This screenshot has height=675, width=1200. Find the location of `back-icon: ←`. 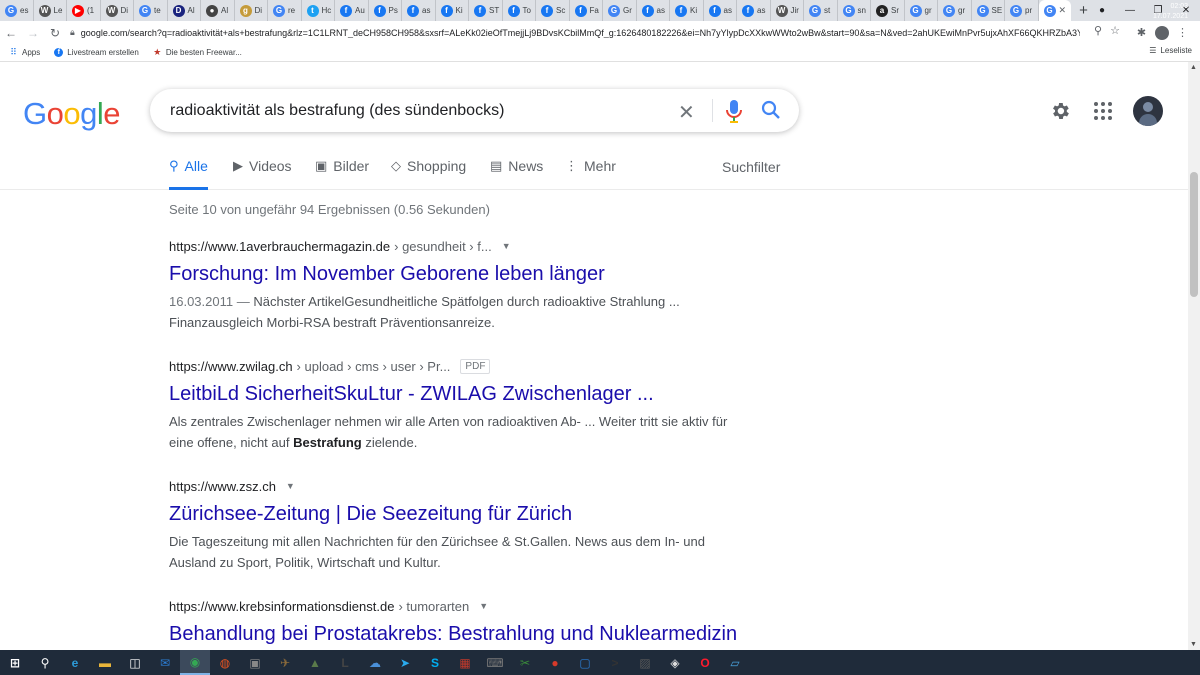

back-icon: ← is located at coordinates (11, 33).